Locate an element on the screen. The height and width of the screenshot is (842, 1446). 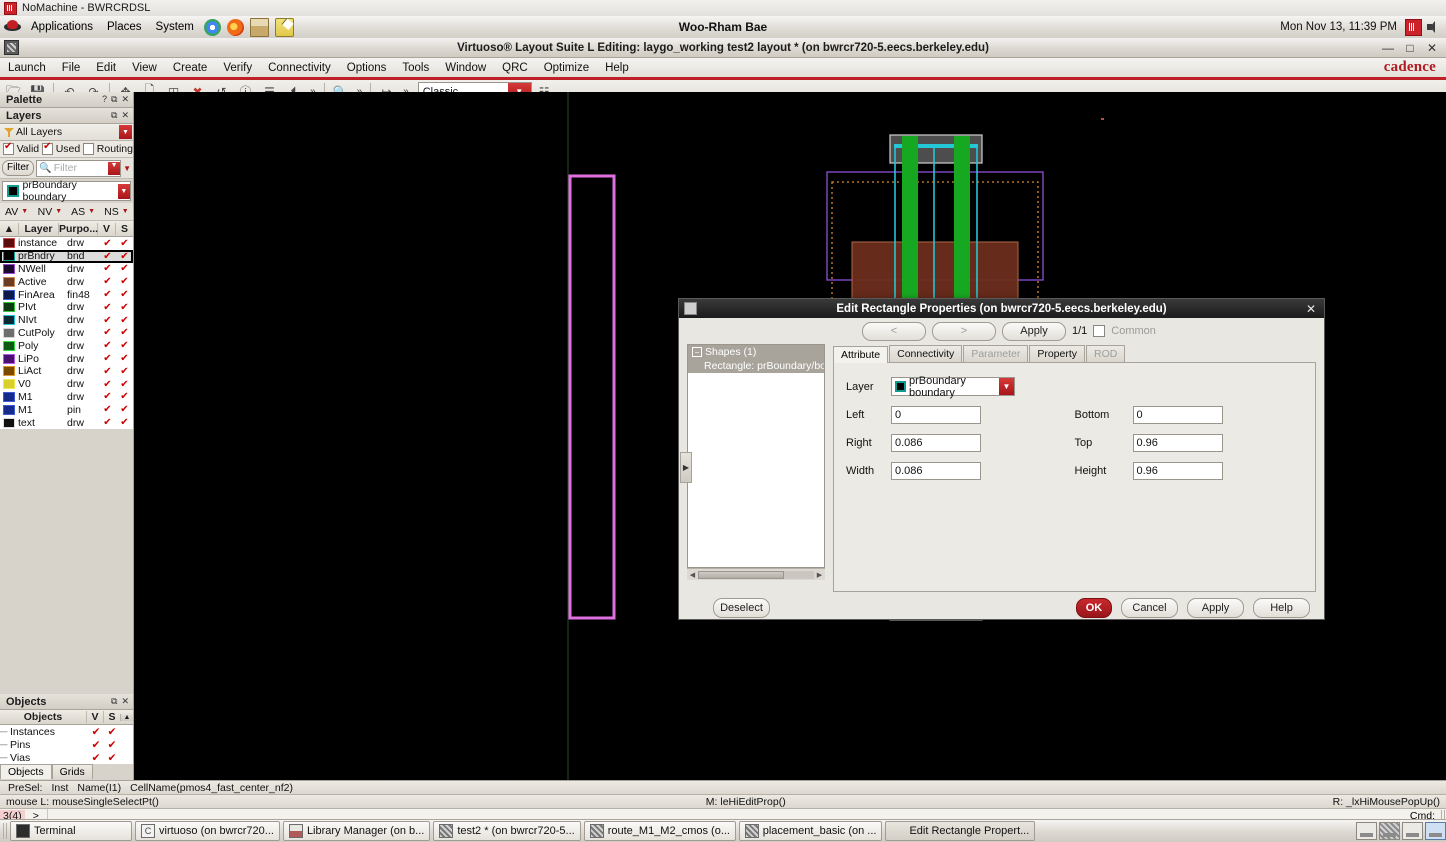
deselect-button: Deselect is located at coordinates (741, 608).